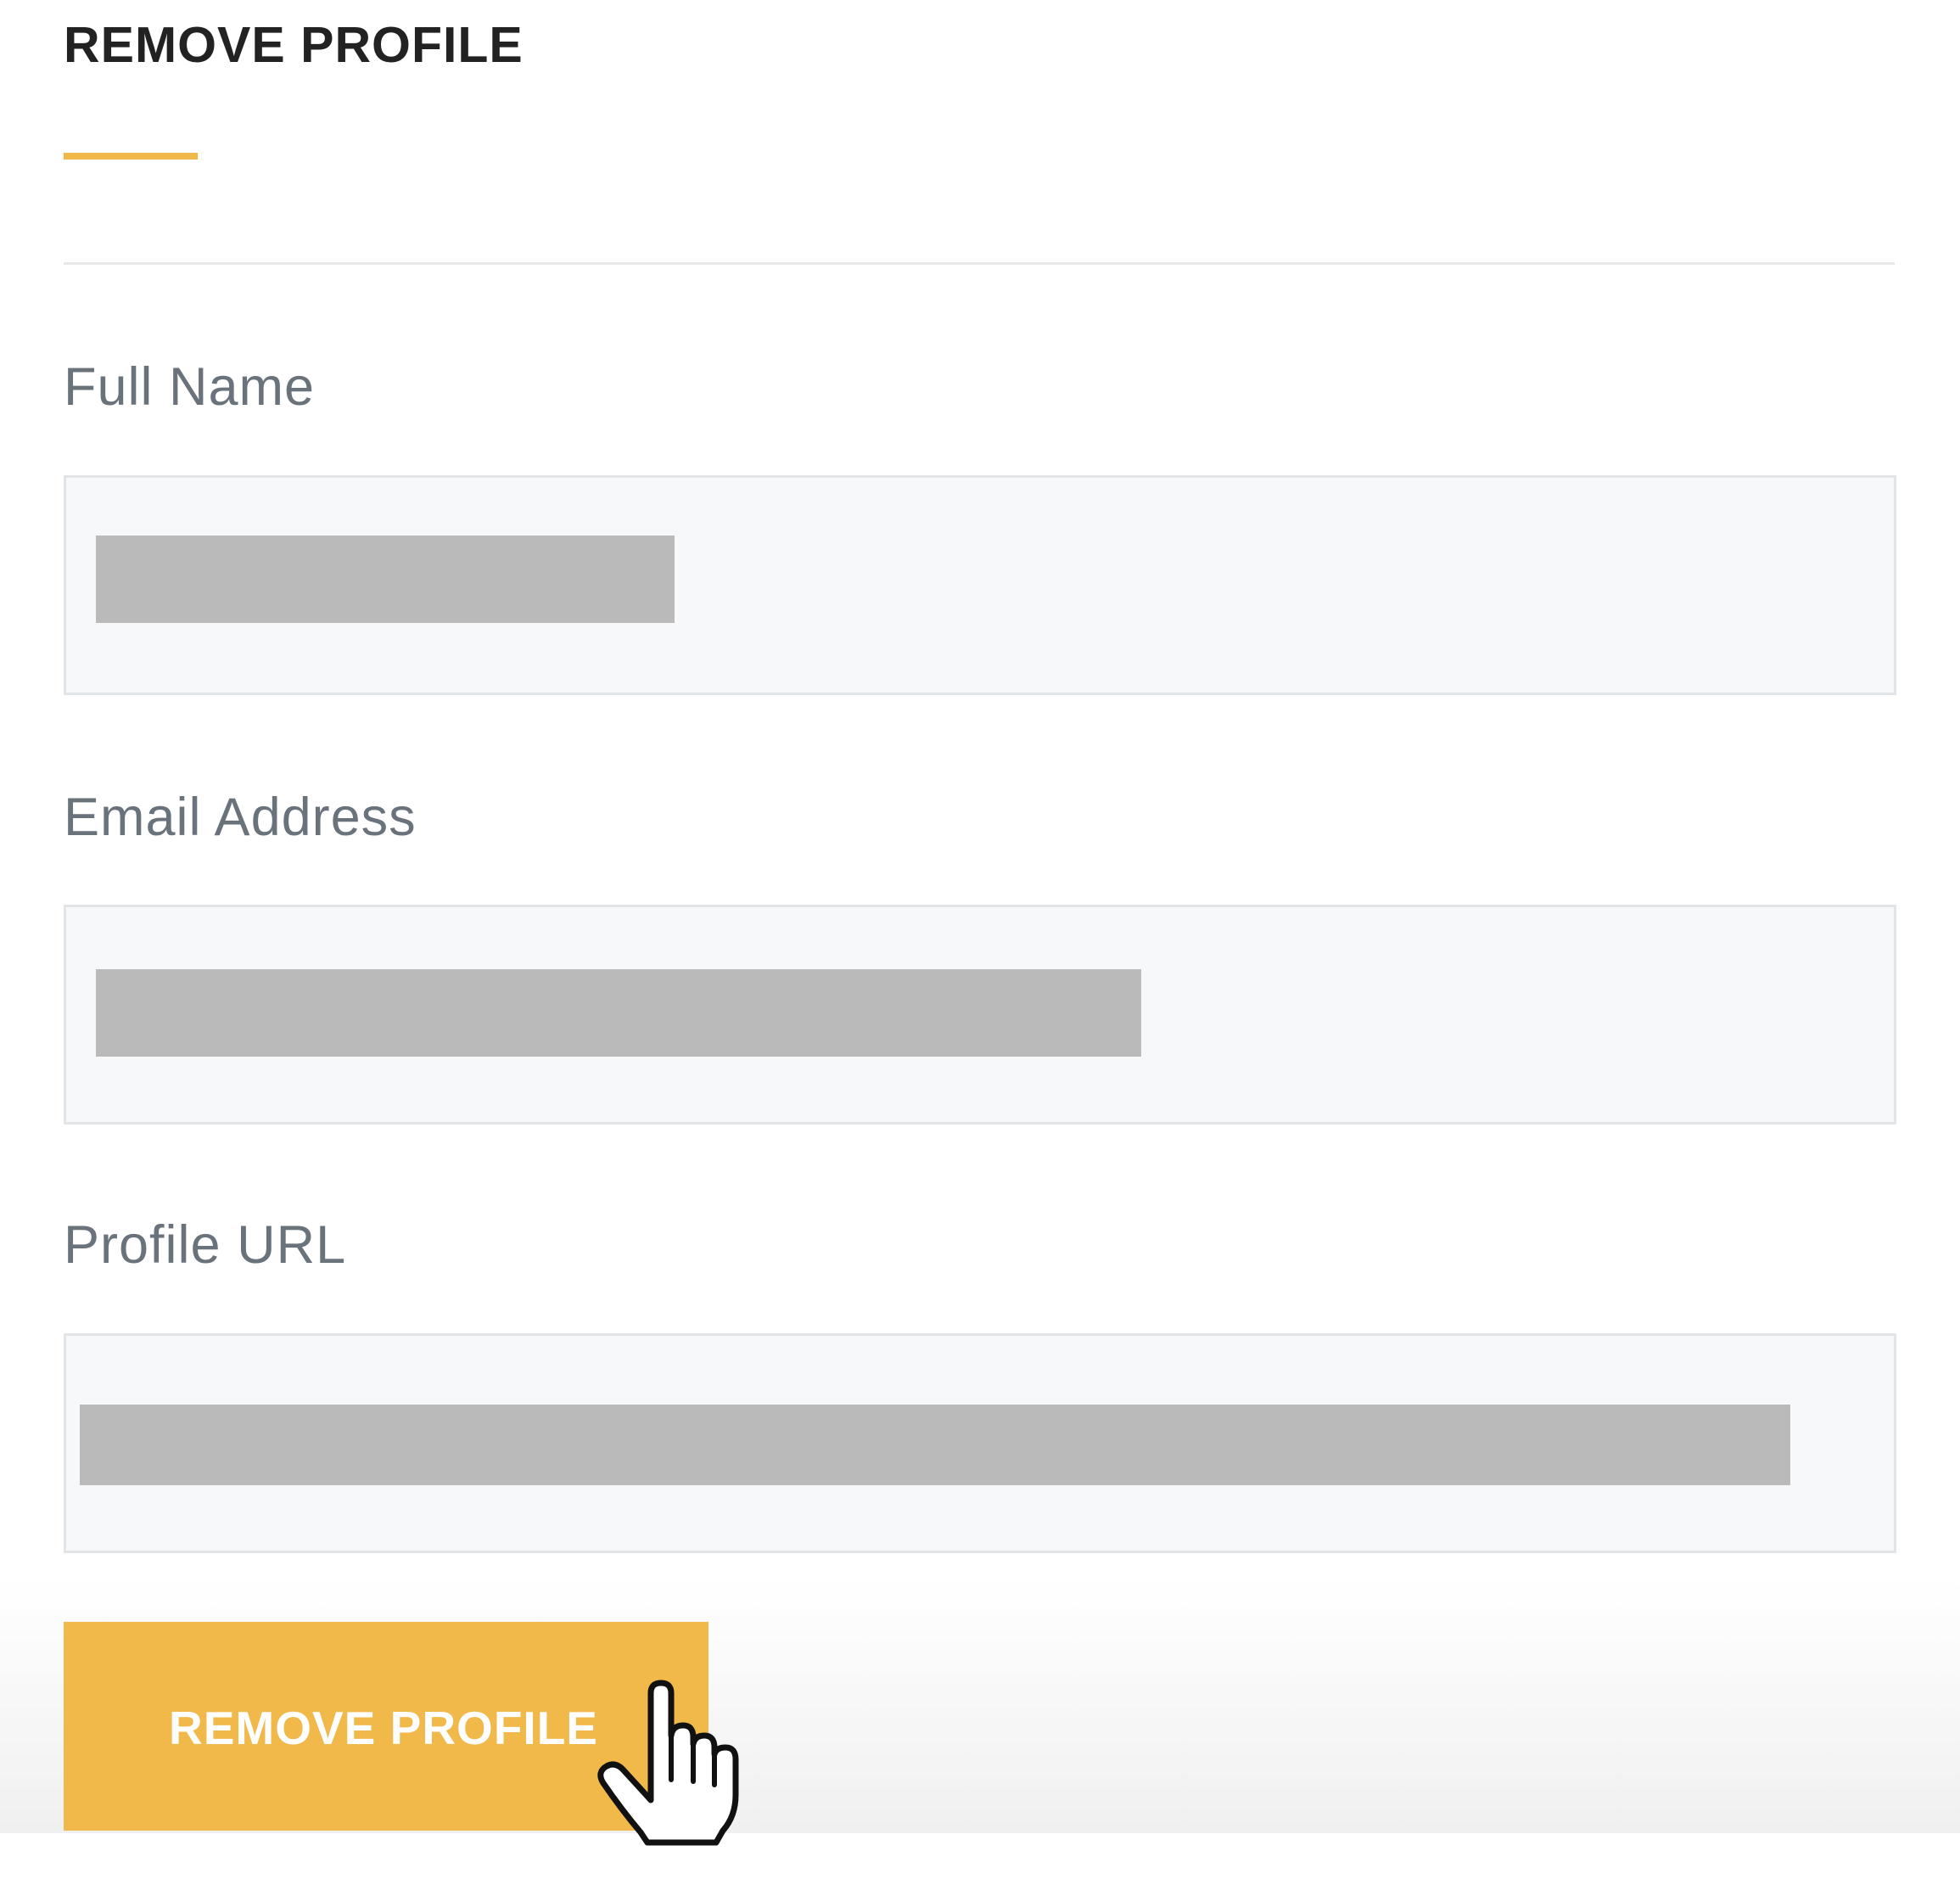  I want to click on title-accent-underline, so click(131, 156).